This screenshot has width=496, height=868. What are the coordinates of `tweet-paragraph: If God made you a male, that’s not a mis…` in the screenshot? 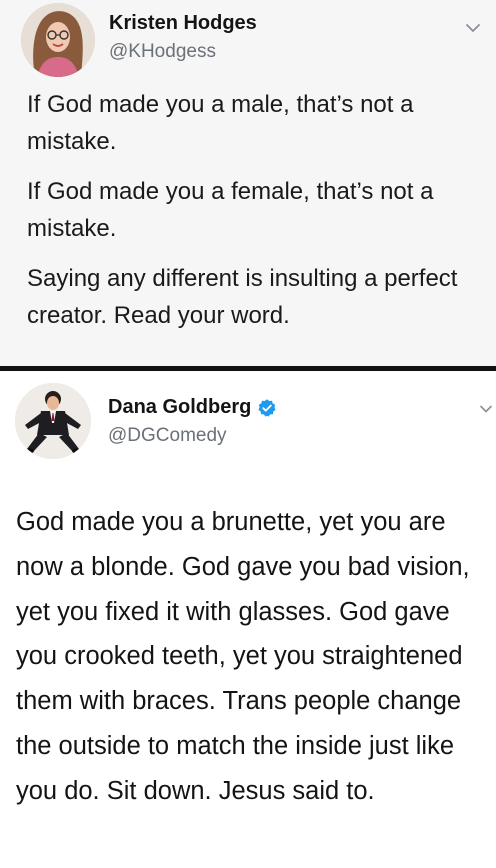 It's located at (220, 123).